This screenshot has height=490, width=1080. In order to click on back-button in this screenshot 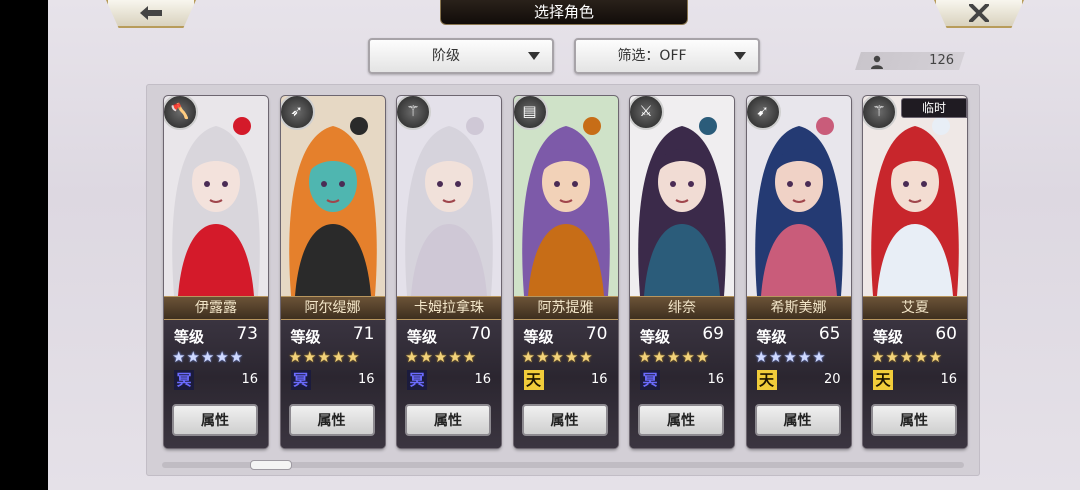, I will do `click(151, 14)`.